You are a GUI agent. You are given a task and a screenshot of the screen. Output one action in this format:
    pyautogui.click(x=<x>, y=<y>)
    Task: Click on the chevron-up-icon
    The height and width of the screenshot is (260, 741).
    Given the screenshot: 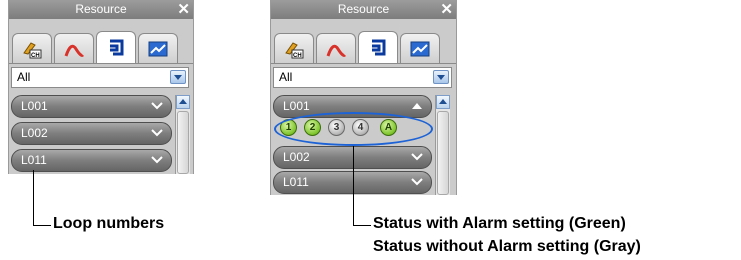 What is the action you would take?
    pyautogui.click(x=417, y=106)
    